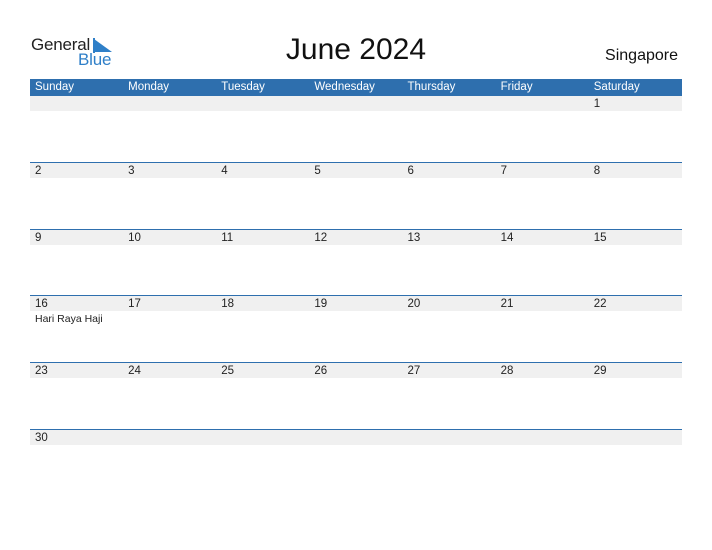 This screenshot has width=712, height=550. Describe the element at coordinates (38, 238) in the screenshot. I see `day-number: 9` at that location.